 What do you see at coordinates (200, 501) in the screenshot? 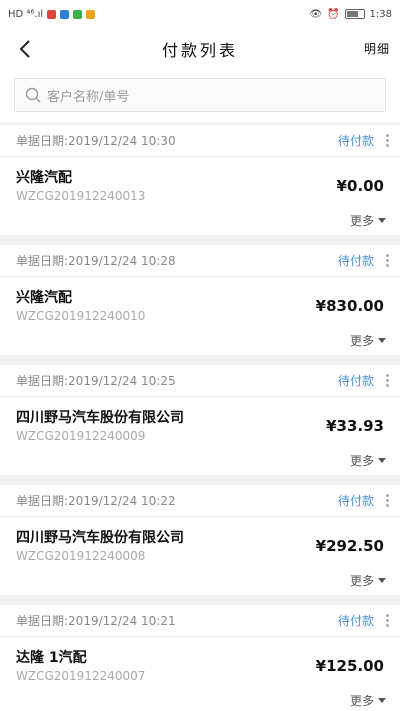
I see `order-card-header: 单据日期:2019/12/24 10:22 待付款` at bounding box center [200, 501].